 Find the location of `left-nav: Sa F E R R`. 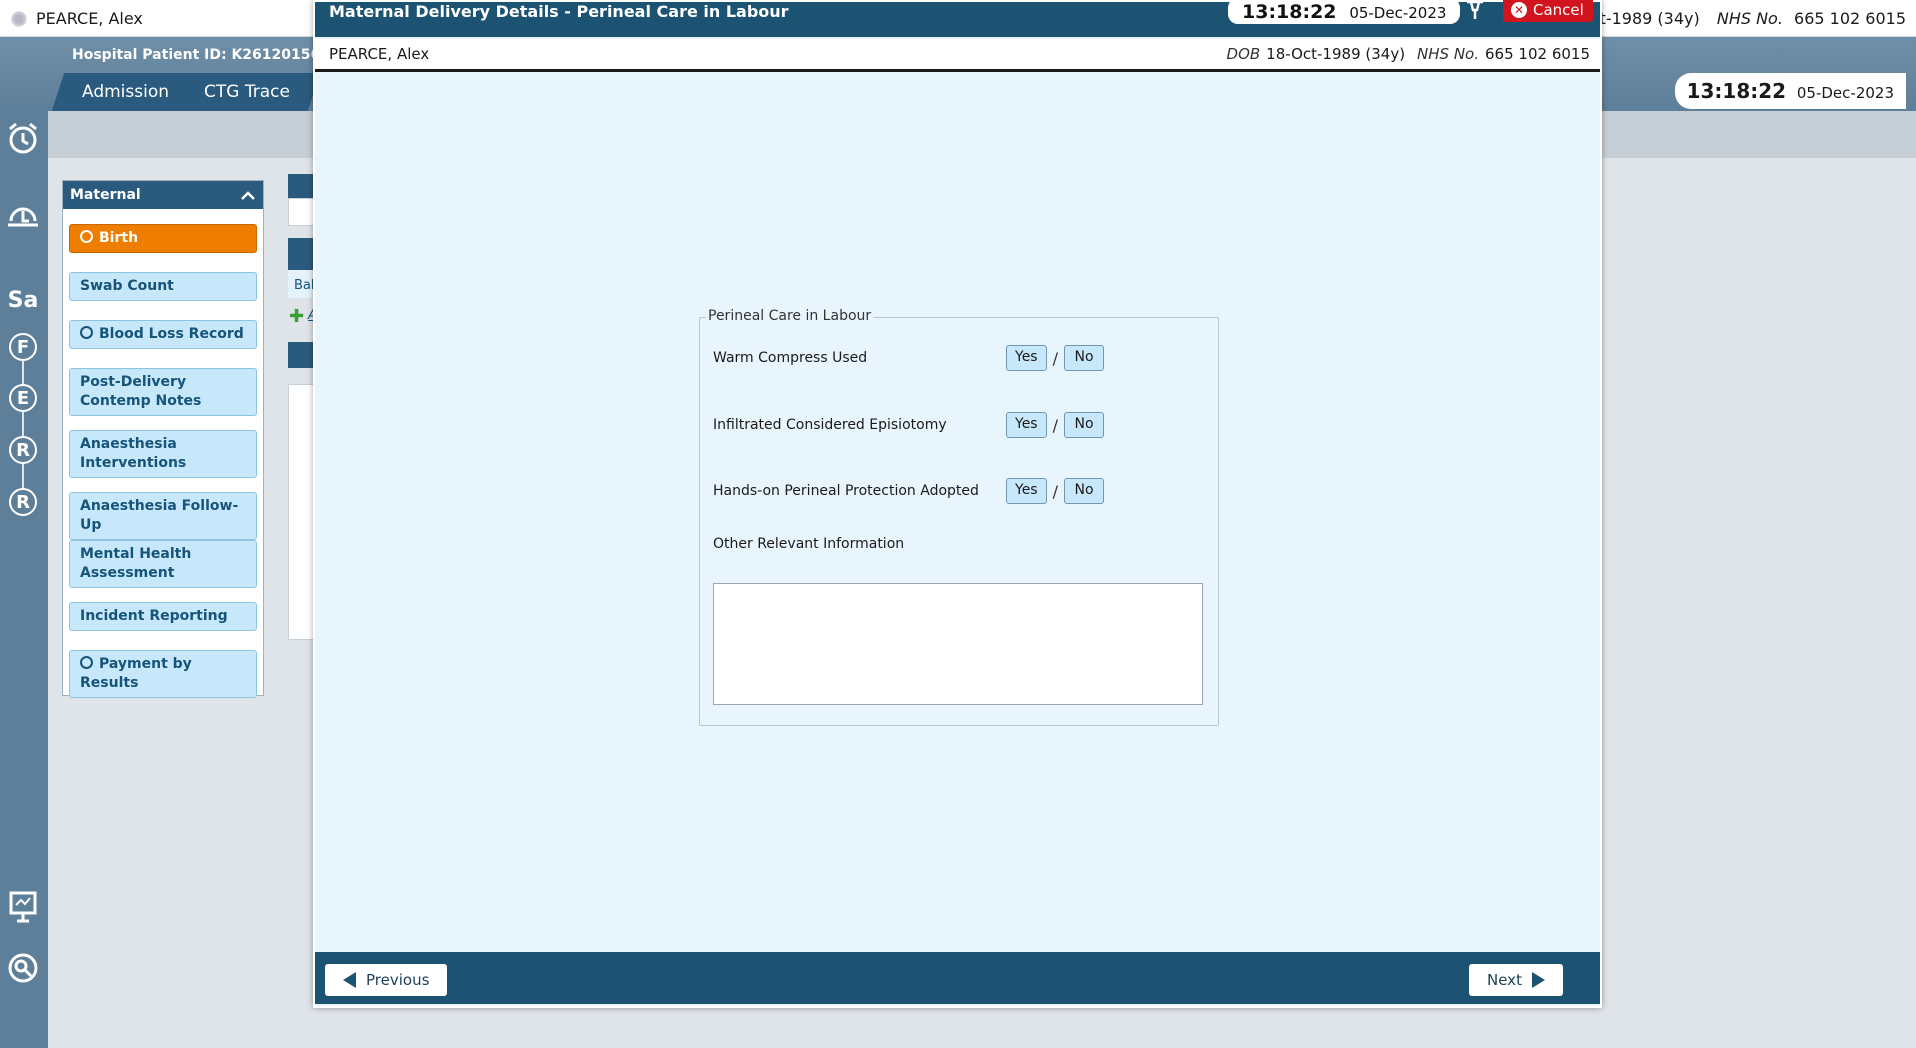

left-nav: Sa F E R R is located at coordinates (24, 579).